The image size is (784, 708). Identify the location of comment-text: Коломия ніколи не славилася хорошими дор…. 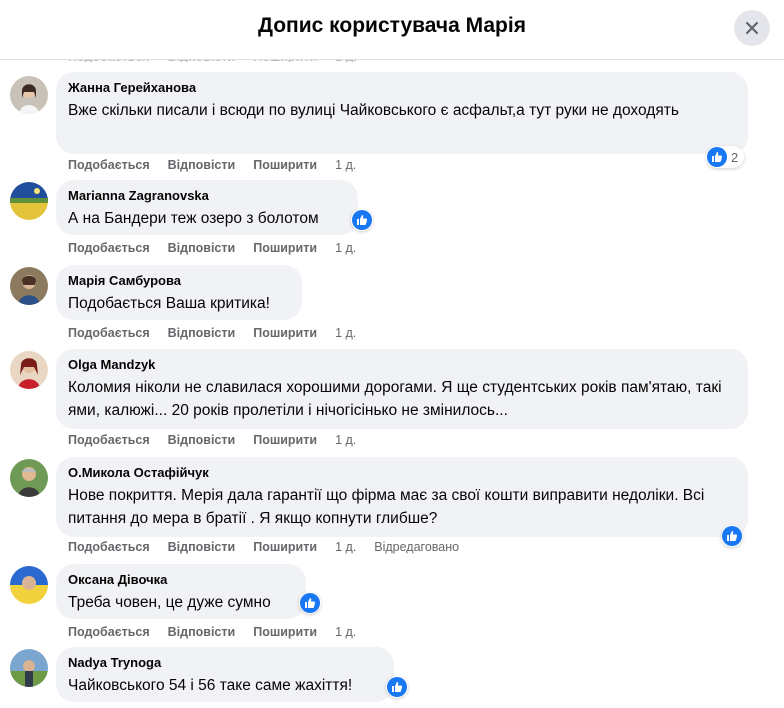
(395, 399).